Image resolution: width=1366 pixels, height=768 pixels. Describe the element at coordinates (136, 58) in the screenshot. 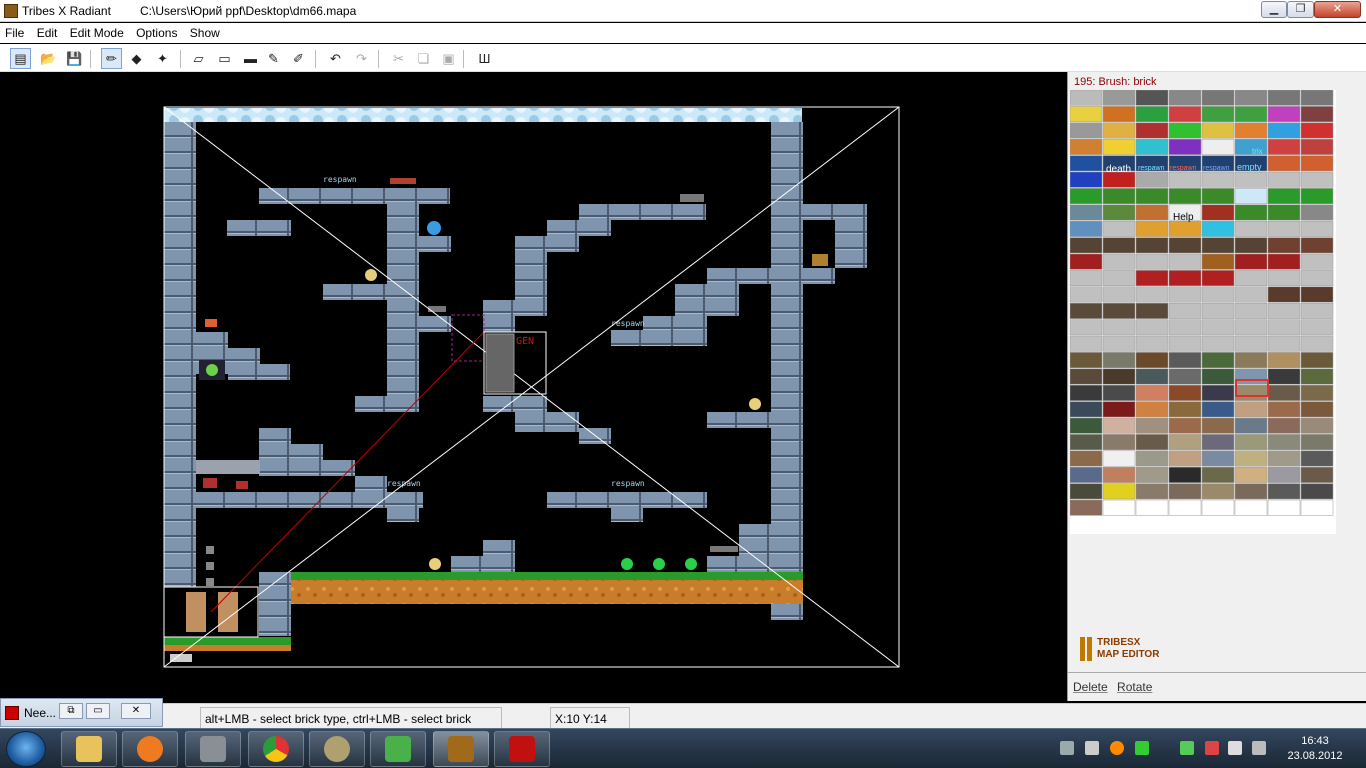

I see `select-objects-button: ◆` at that location.